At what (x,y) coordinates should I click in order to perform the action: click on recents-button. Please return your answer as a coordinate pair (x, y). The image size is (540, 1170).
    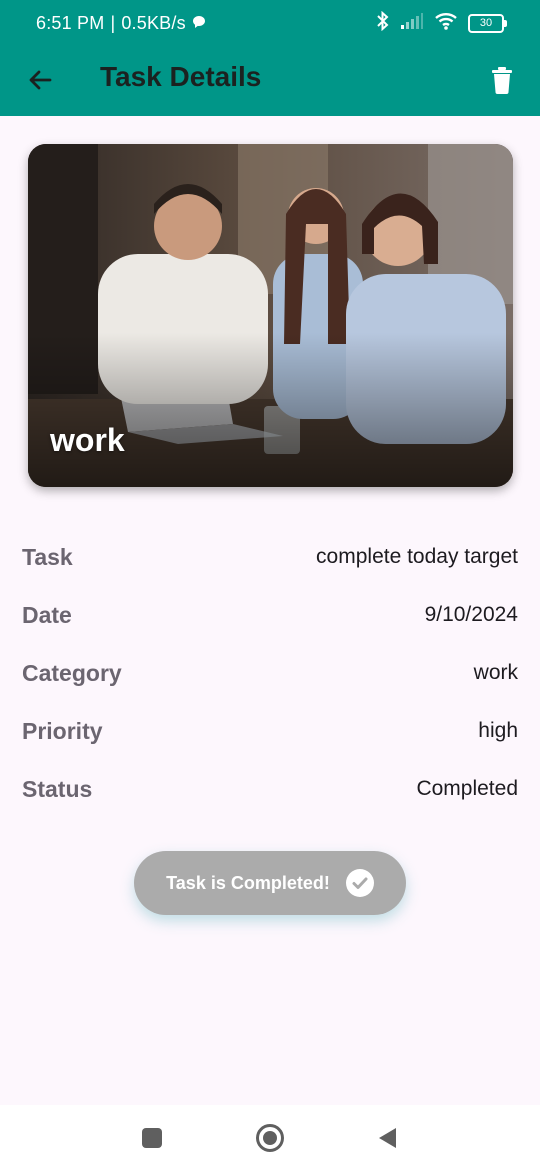
    Looking at the image, I should click on (152, 1138).